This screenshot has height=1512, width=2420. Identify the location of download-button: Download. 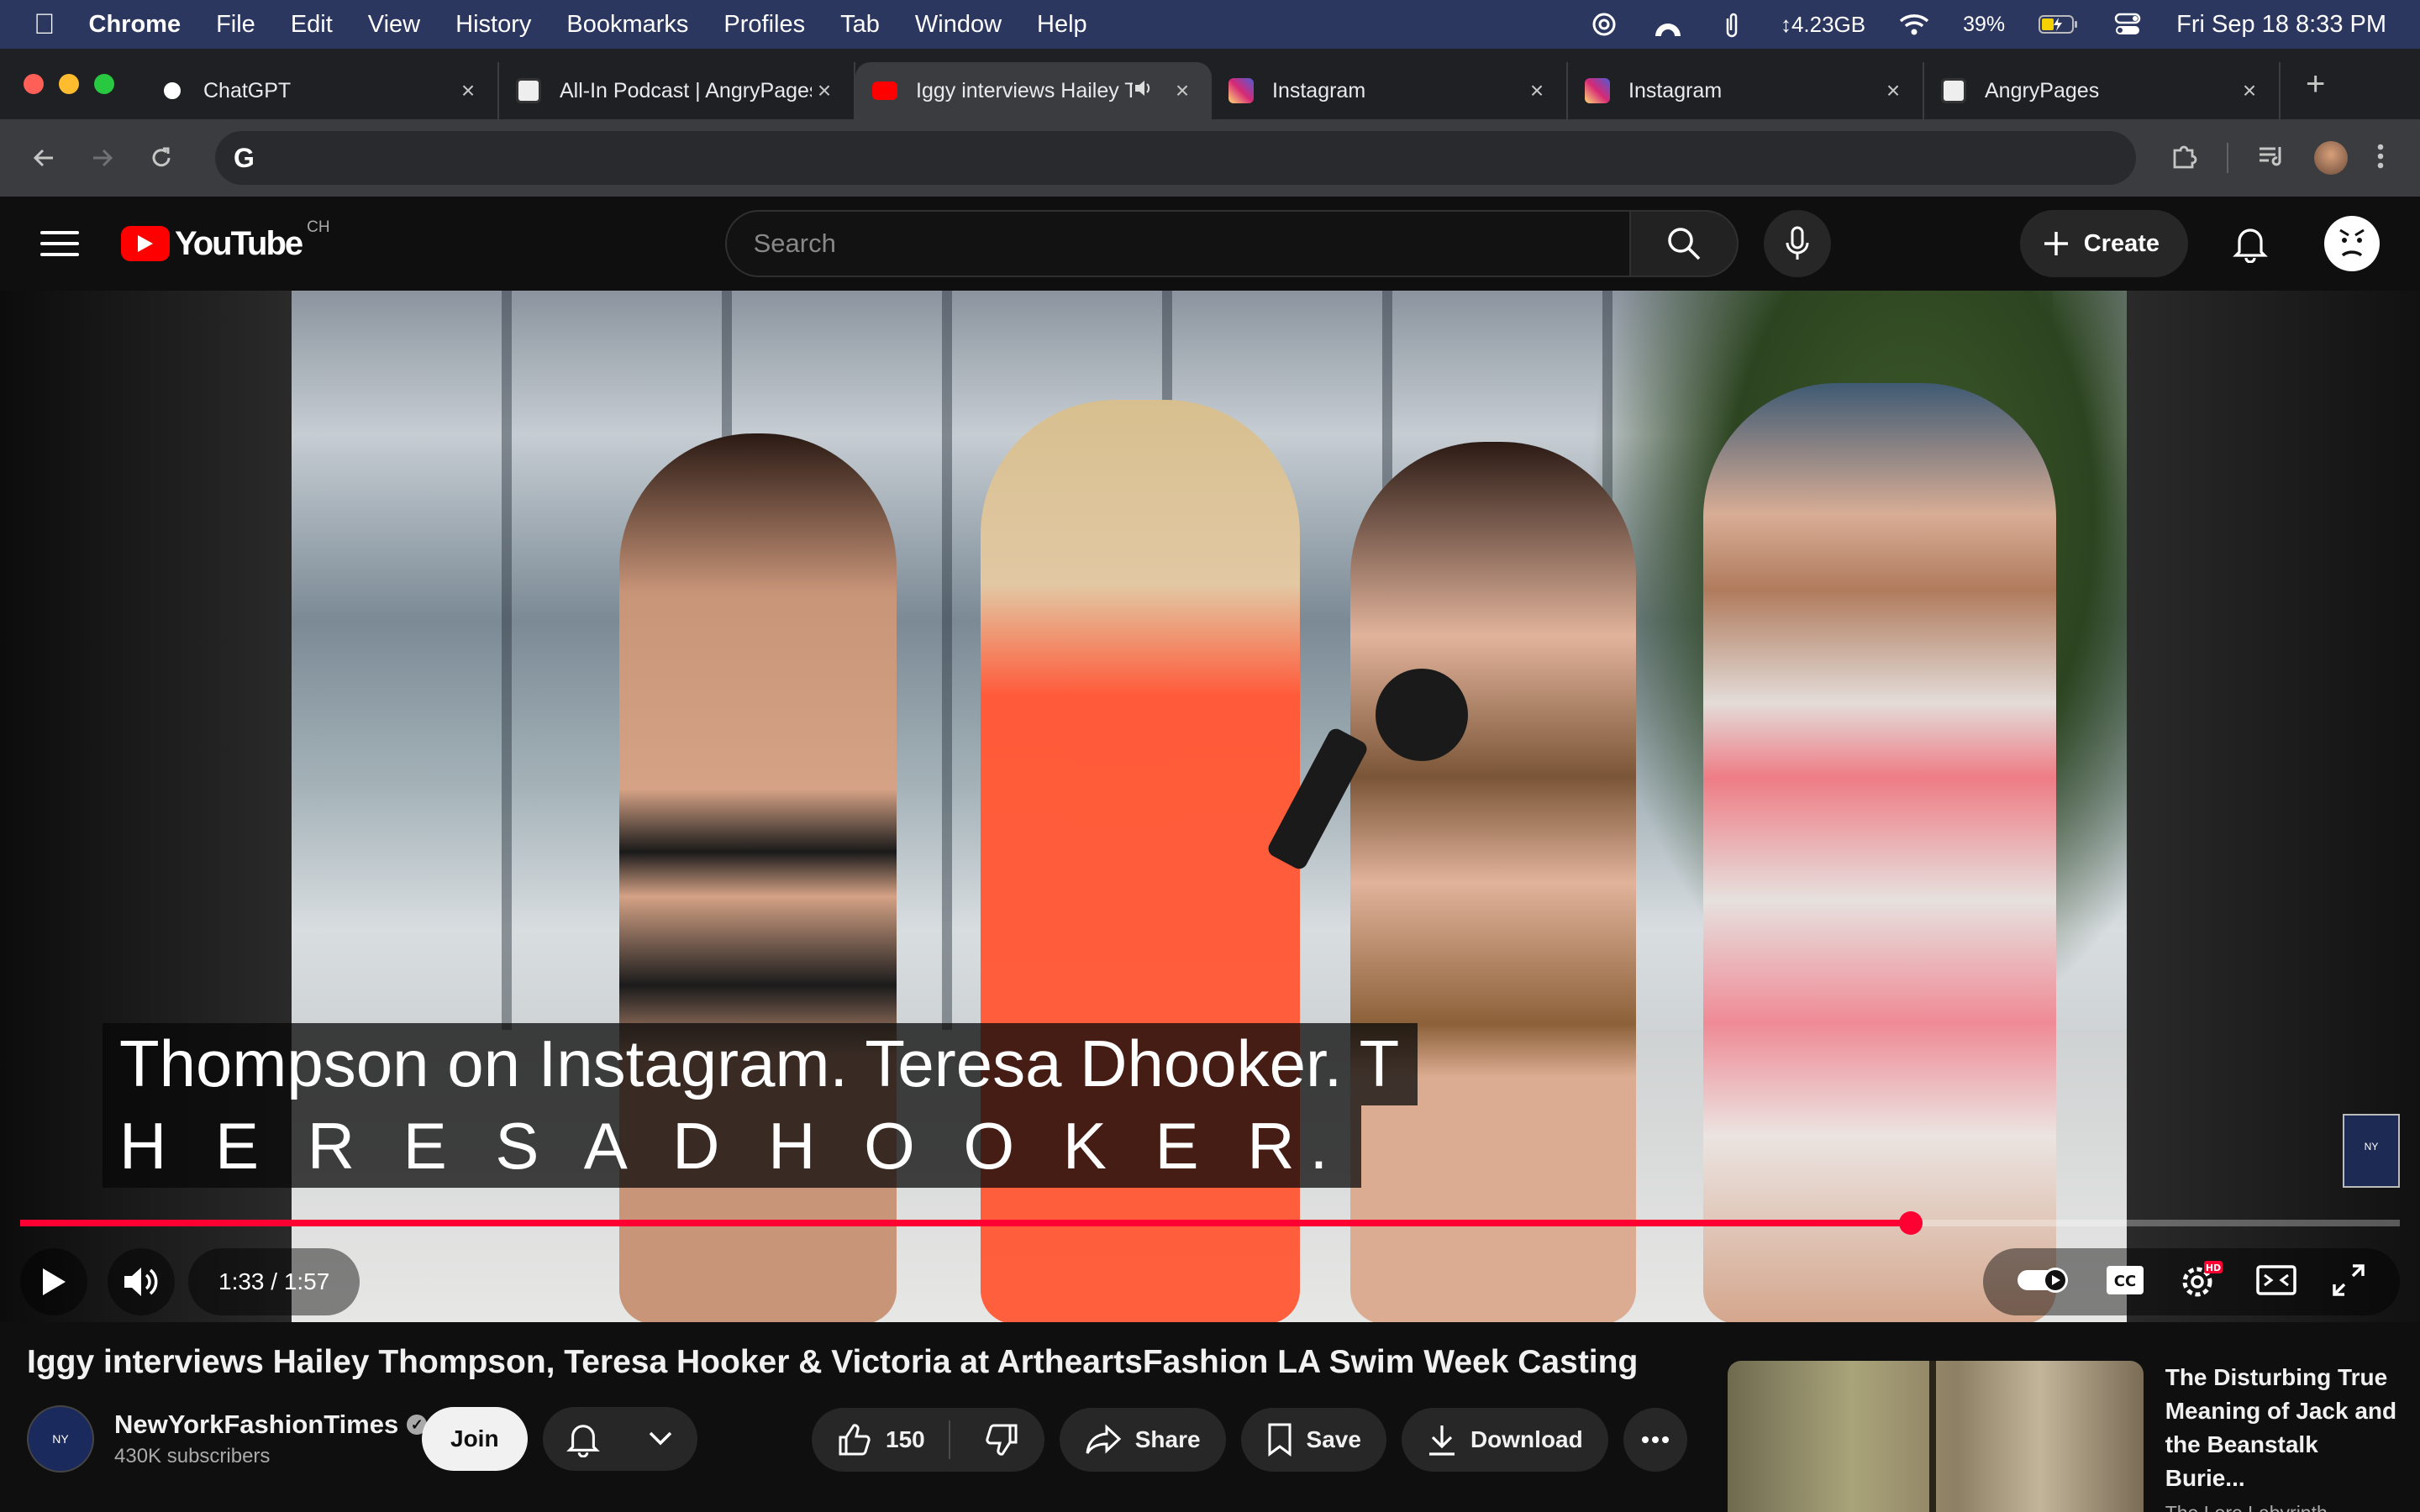
(1504, 1440).